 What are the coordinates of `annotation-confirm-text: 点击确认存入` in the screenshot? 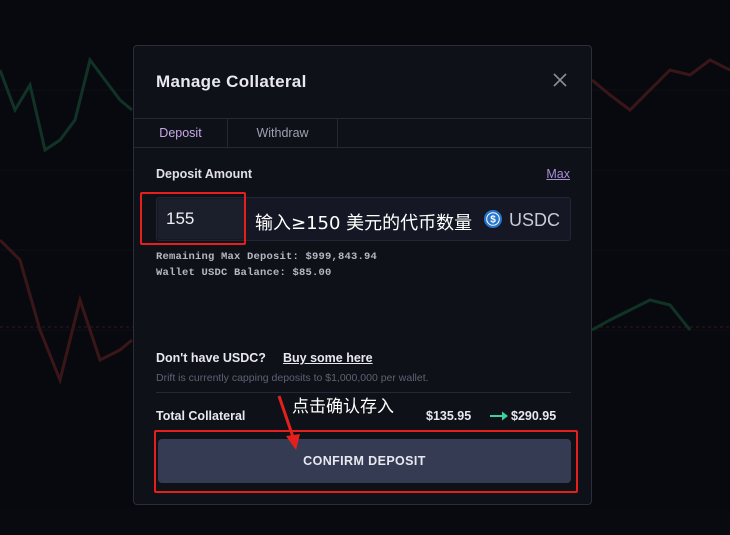 It's located at (343, 407).